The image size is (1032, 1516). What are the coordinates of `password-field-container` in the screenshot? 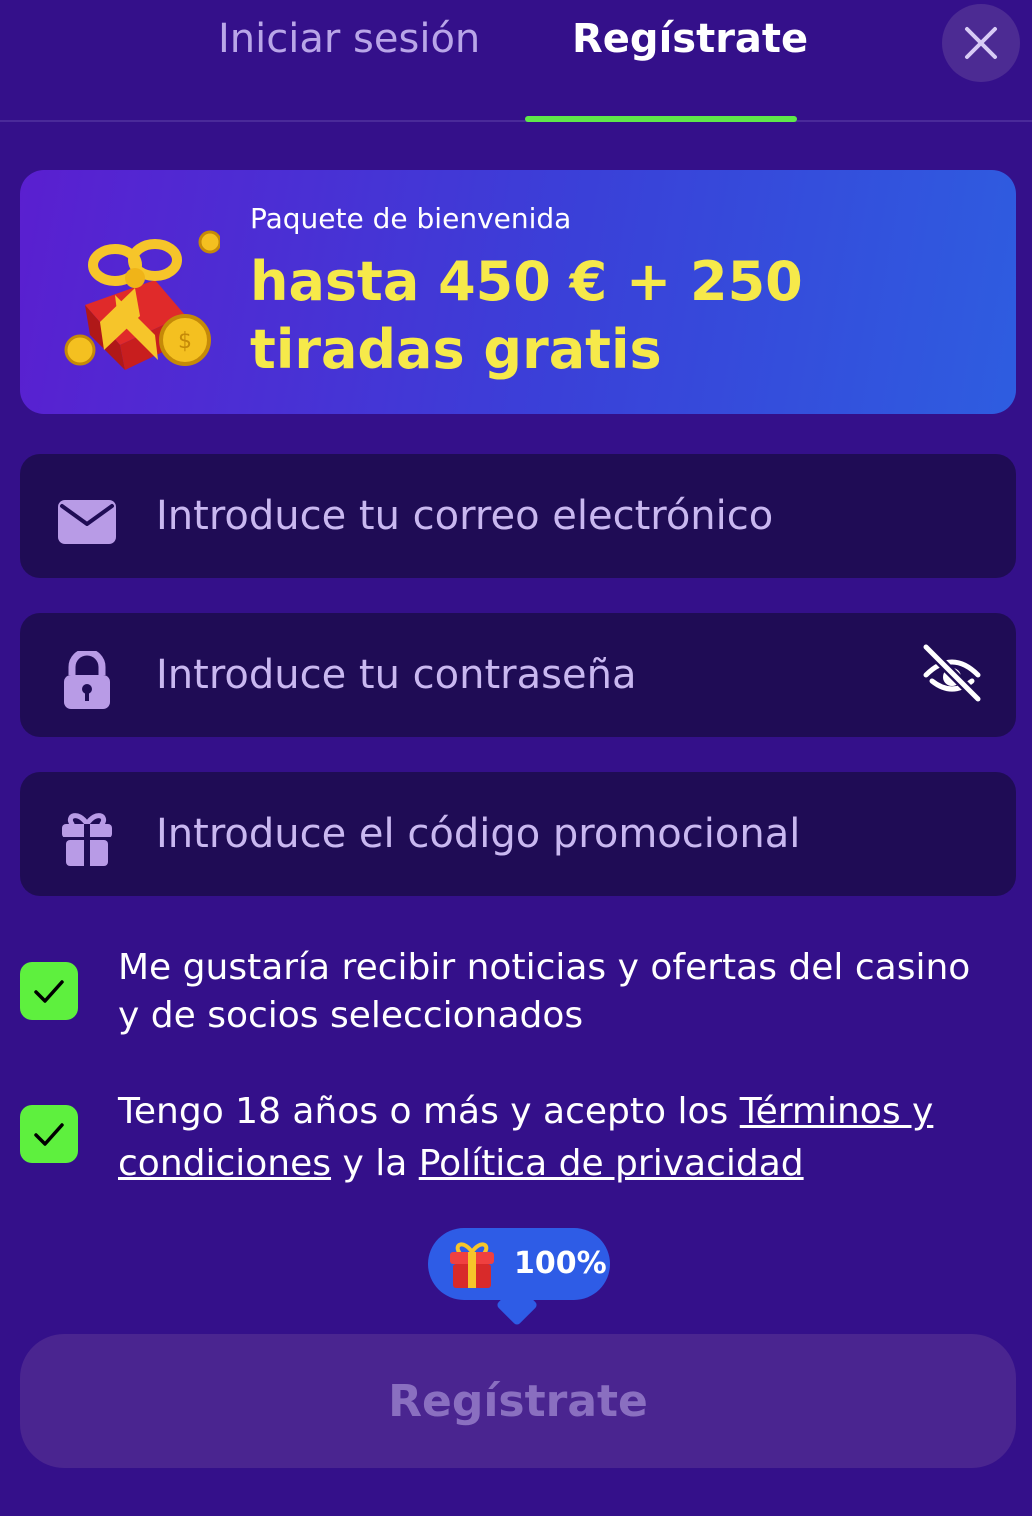 It's located at (518, 675).